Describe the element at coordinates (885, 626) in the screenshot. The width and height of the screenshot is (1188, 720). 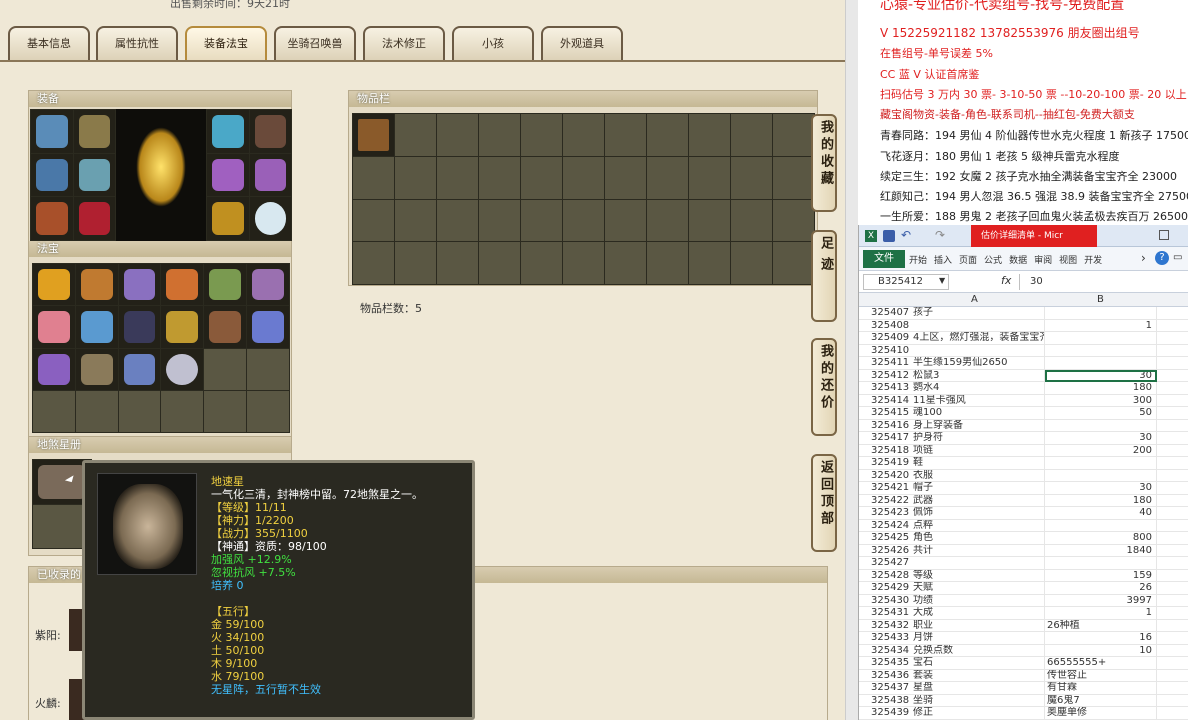
I see `row-number: 325432` at that location.